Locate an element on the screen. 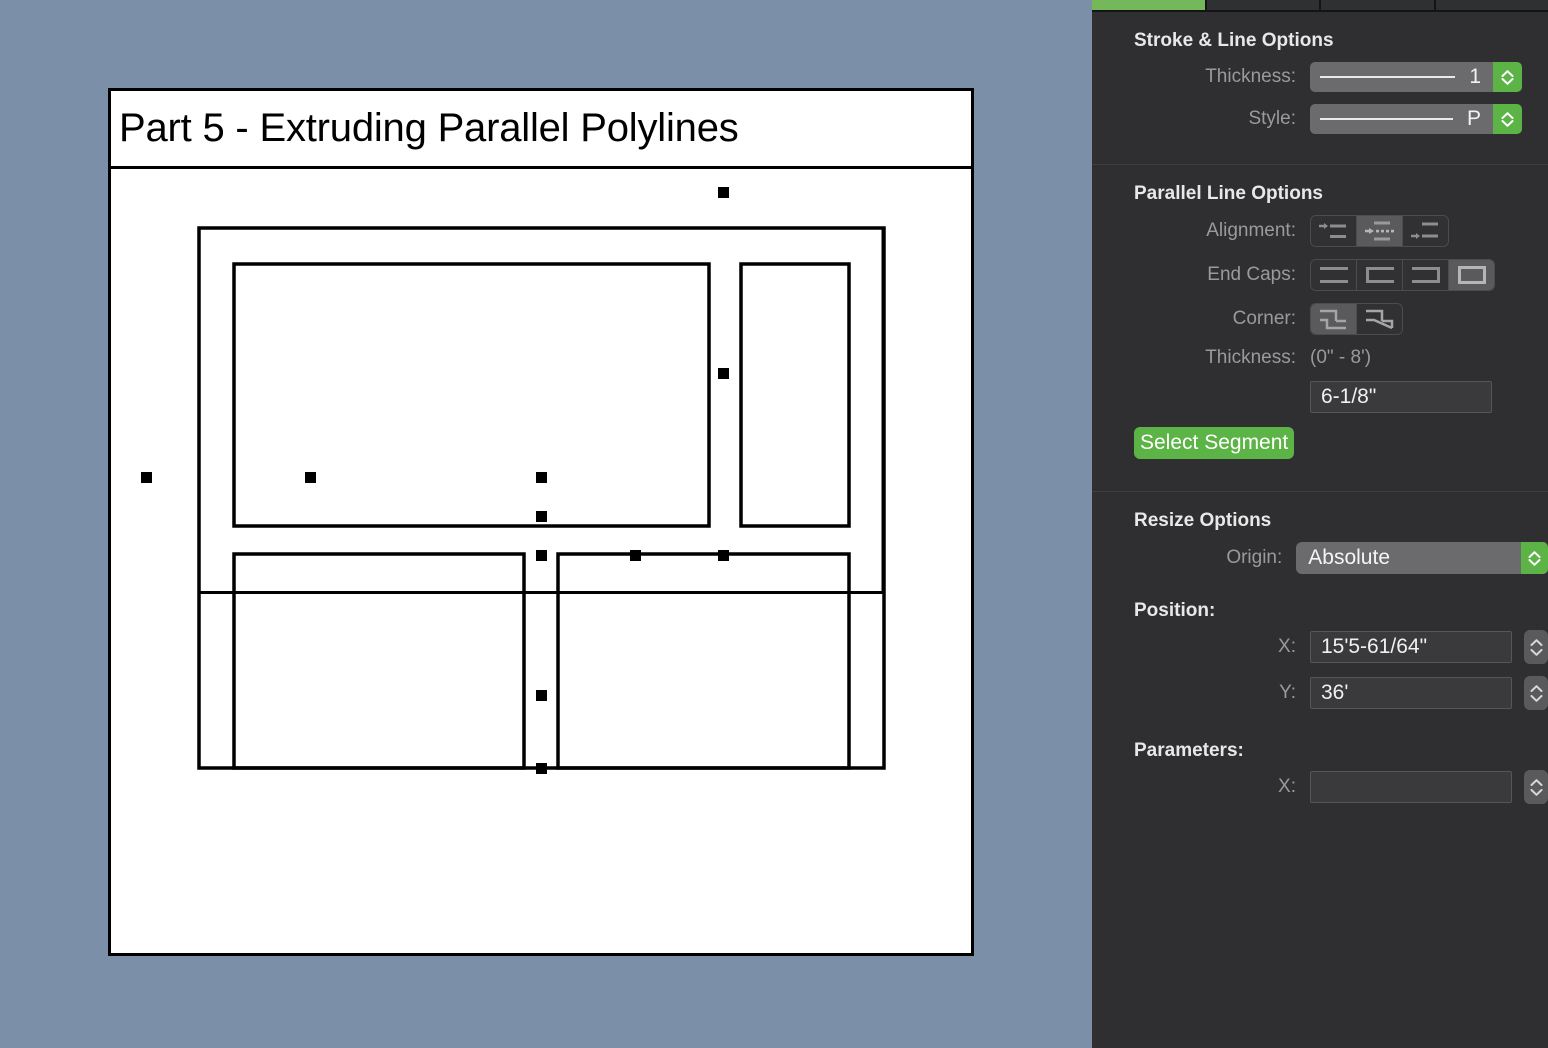  end-cap-start-button is located at coordinates (1380, 275).